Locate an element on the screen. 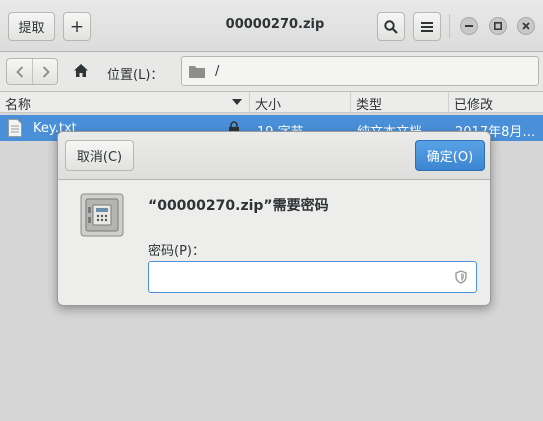 The width and height of the screenshot is (543, 421). extract-button: 提取 is located at coordinates (31, 26).